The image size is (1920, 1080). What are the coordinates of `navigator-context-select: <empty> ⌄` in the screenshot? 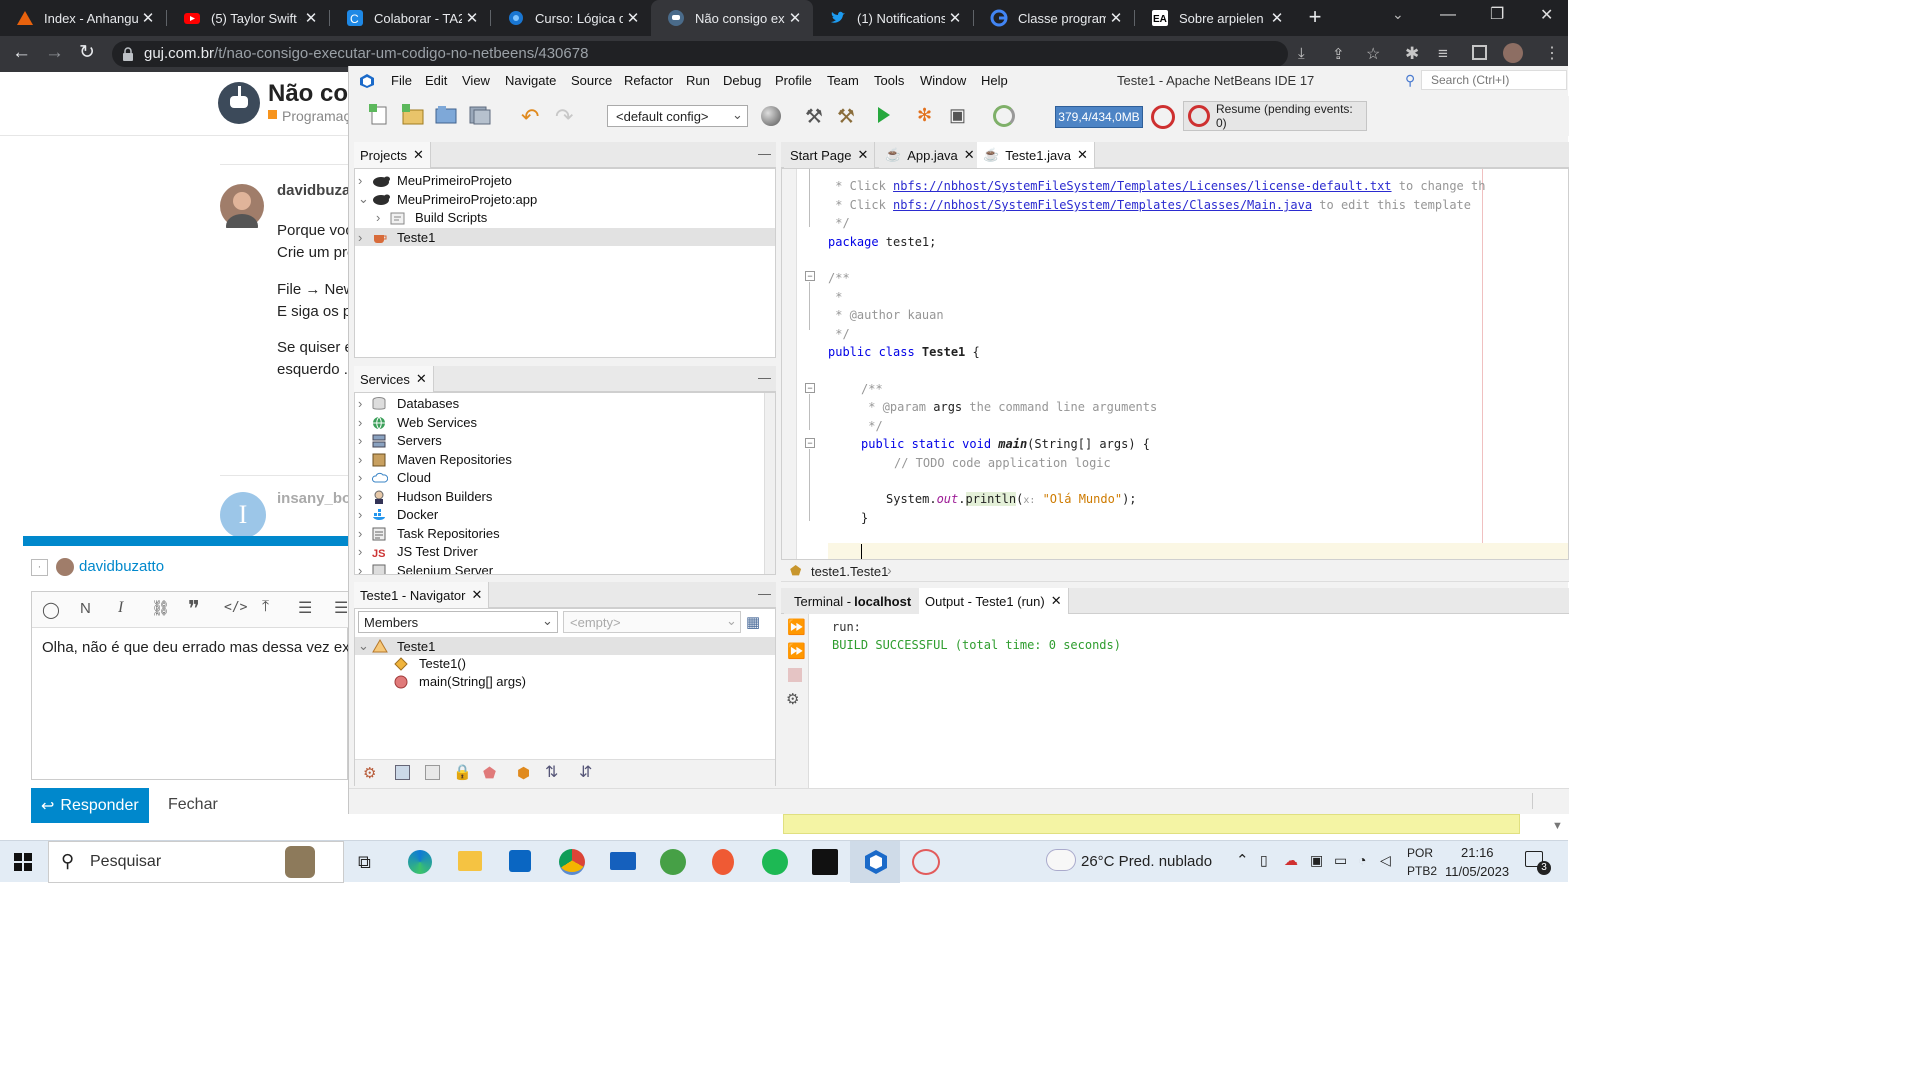 It's located at (652, 622).